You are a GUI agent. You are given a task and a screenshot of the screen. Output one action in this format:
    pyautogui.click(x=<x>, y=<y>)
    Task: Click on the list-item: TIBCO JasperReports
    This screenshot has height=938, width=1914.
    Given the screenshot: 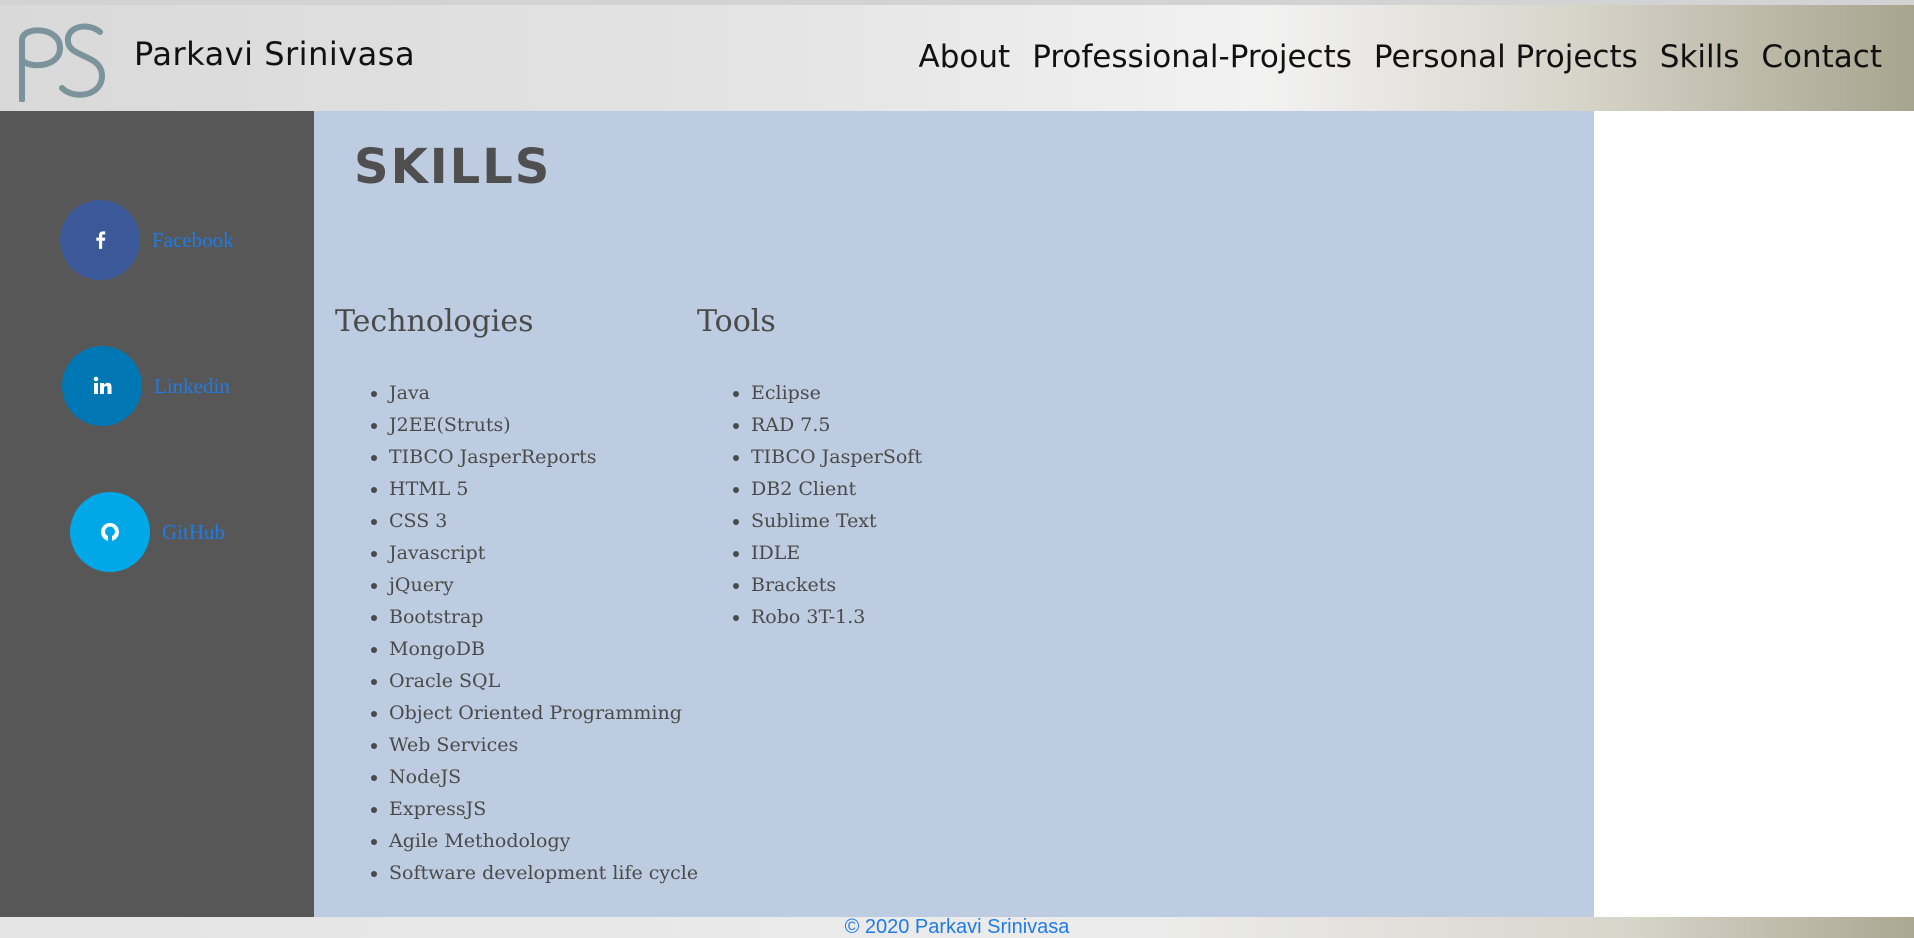 What is the action you would take?
    pyautogui.click(x=543, y=457)
    